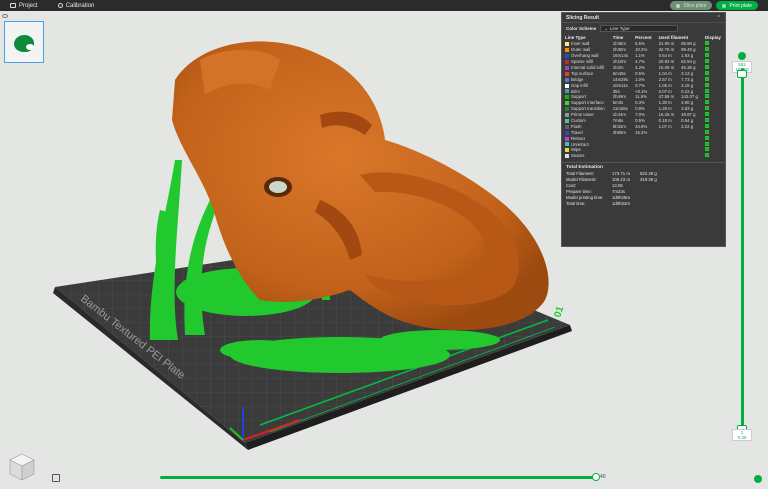  I want to click on thumbnail-highlight, so click(30, 47).